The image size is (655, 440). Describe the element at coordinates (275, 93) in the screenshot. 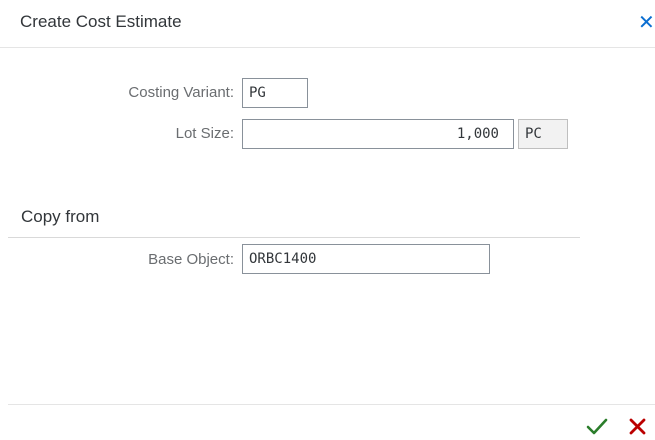

I see `costing-variant-input: PG` at that location.